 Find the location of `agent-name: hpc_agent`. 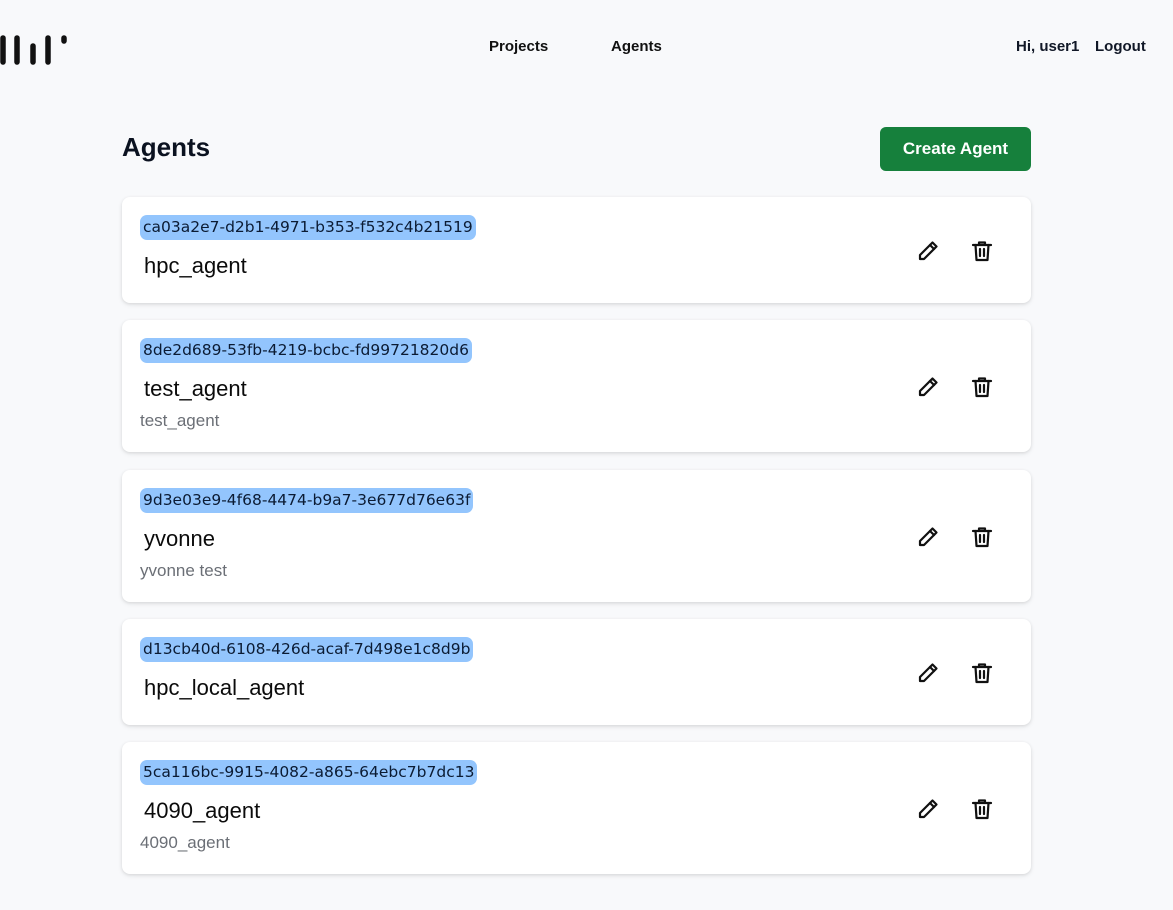

agent-name: hpc_agent is located at coordinates (195, 265).